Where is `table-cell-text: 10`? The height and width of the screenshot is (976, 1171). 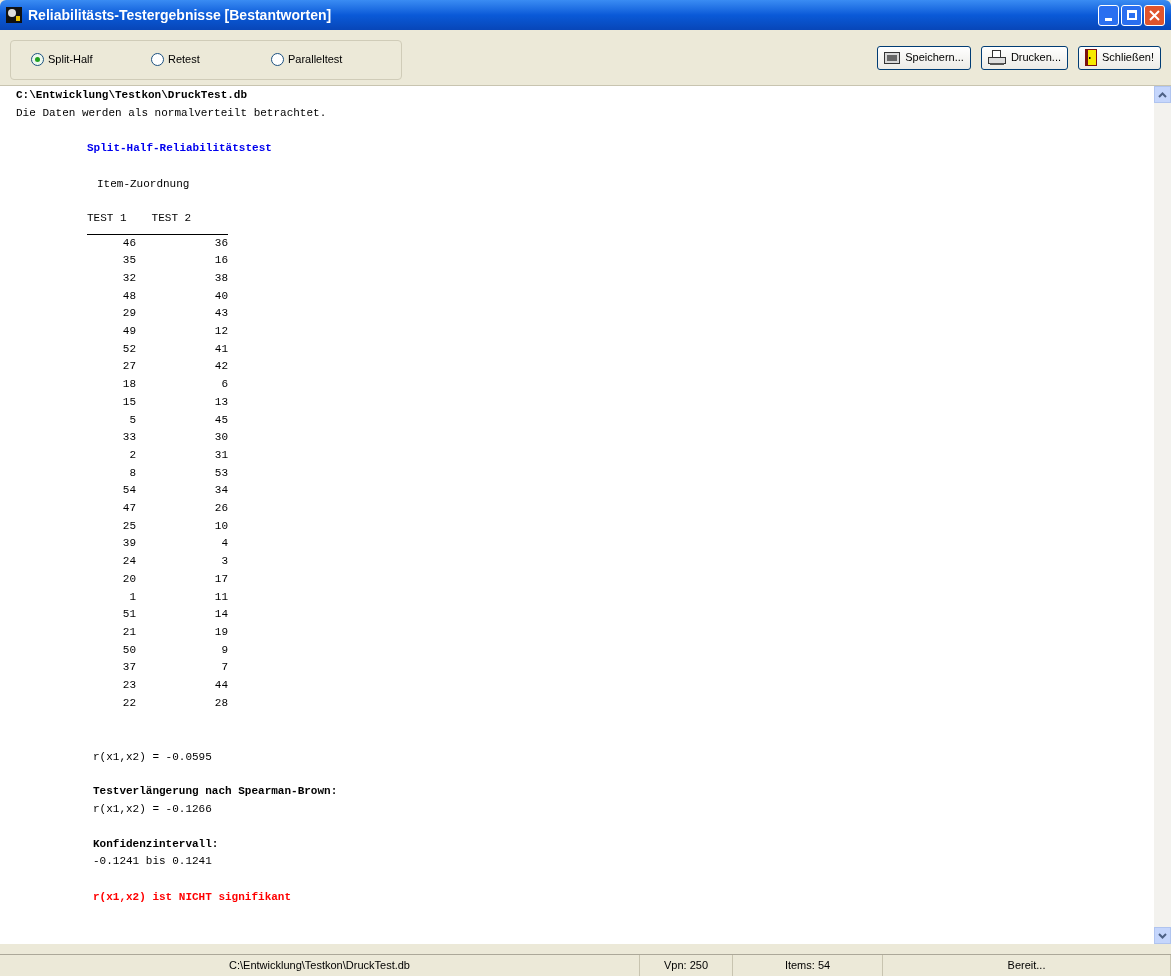
table-cell-text: 10 is located at coordinates (220, 526).